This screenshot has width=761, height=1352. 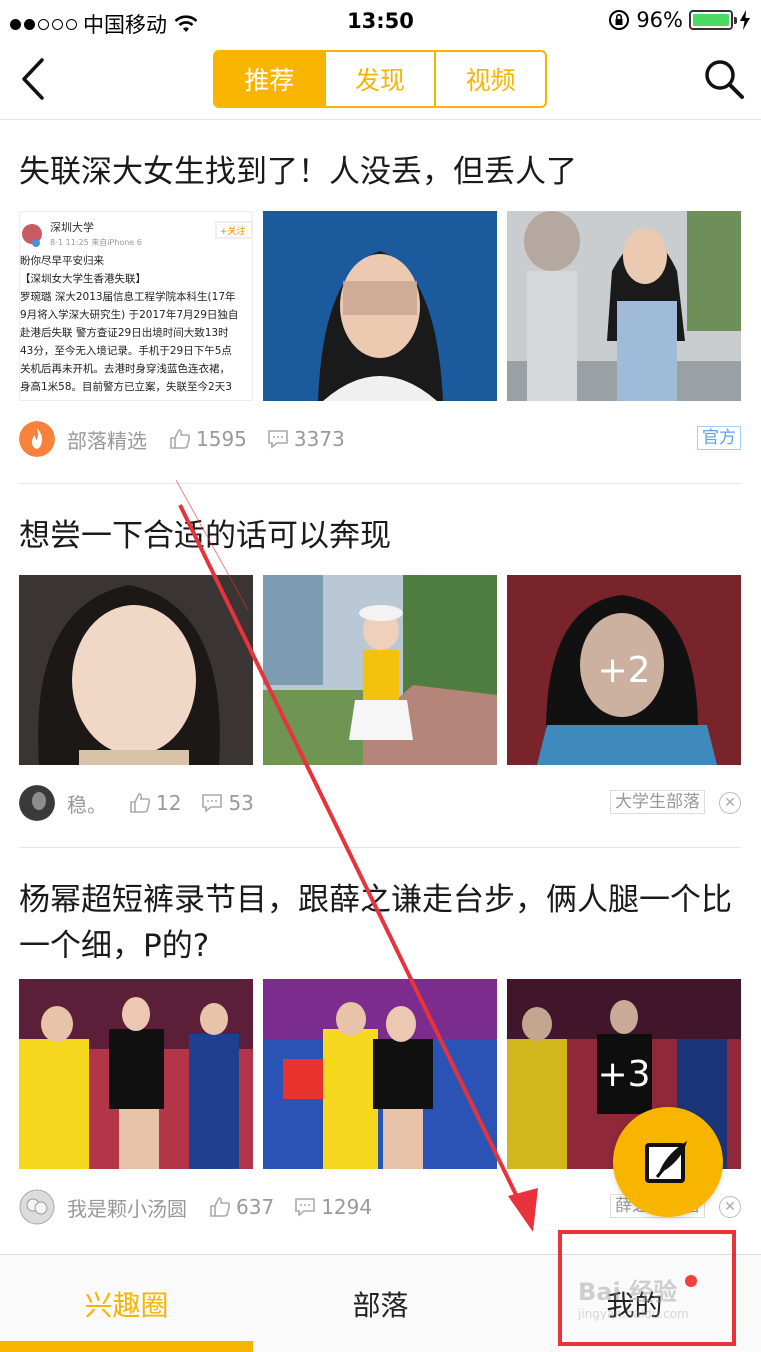 What do you see at coordinates (659, 20) in the screenshot?
I see `battery-percent: 96%` at bounding box center [659, 20].